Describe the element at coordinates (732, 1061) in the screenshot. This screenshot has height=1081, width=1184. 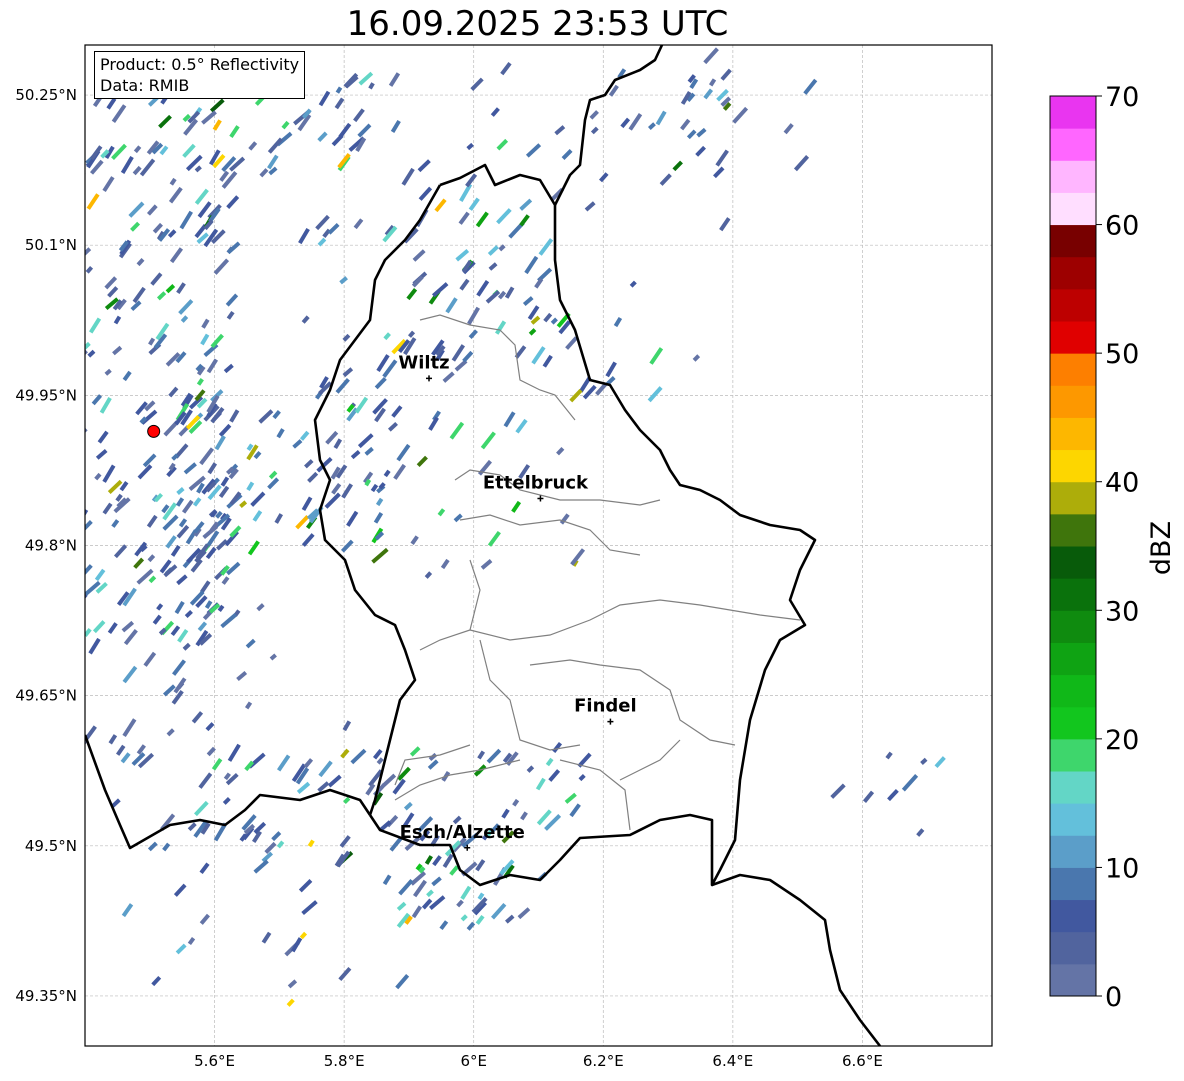
I see `lon-tick-label: 6.4°E` at that location.